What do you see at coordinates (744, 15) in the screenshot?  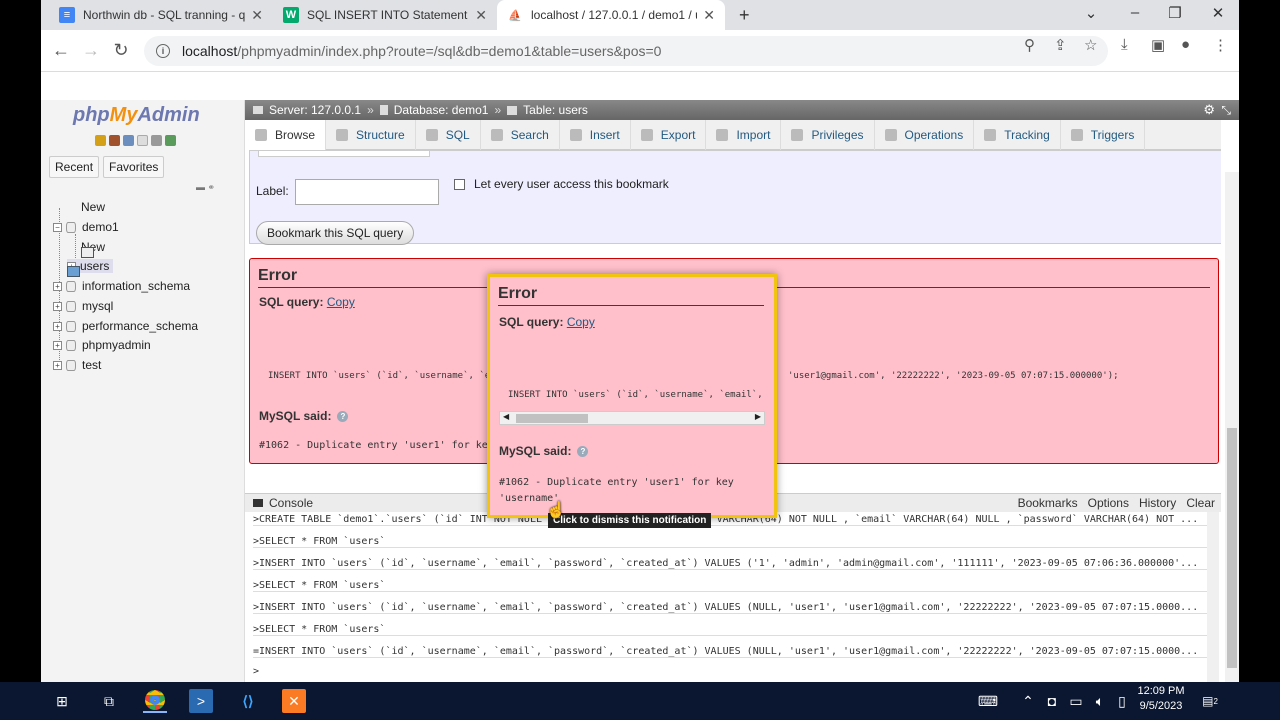 I see `new-tab-button: +` at bounding box center [744, 15].